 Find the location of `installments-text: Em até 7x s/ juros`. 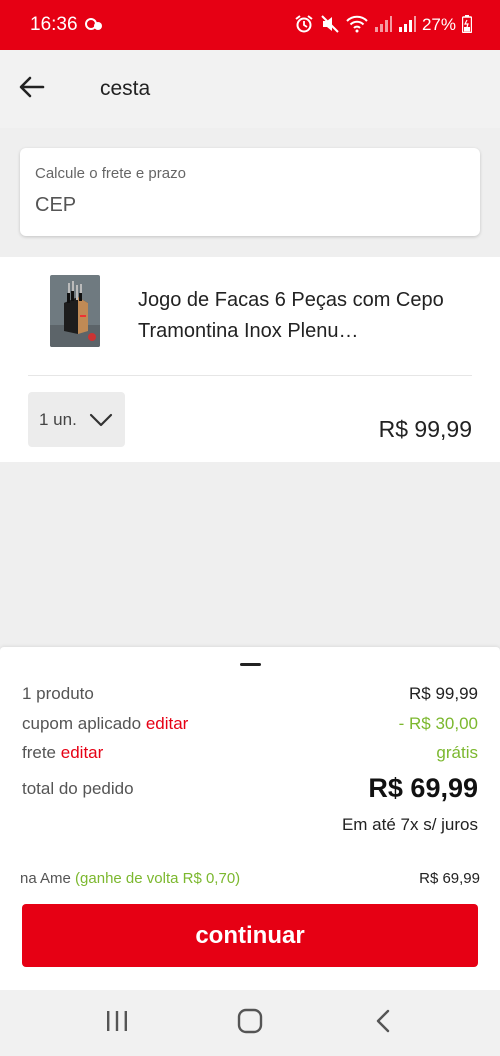

installments-text: Em até 7x s/ juros is located at coordinates (409, 824).